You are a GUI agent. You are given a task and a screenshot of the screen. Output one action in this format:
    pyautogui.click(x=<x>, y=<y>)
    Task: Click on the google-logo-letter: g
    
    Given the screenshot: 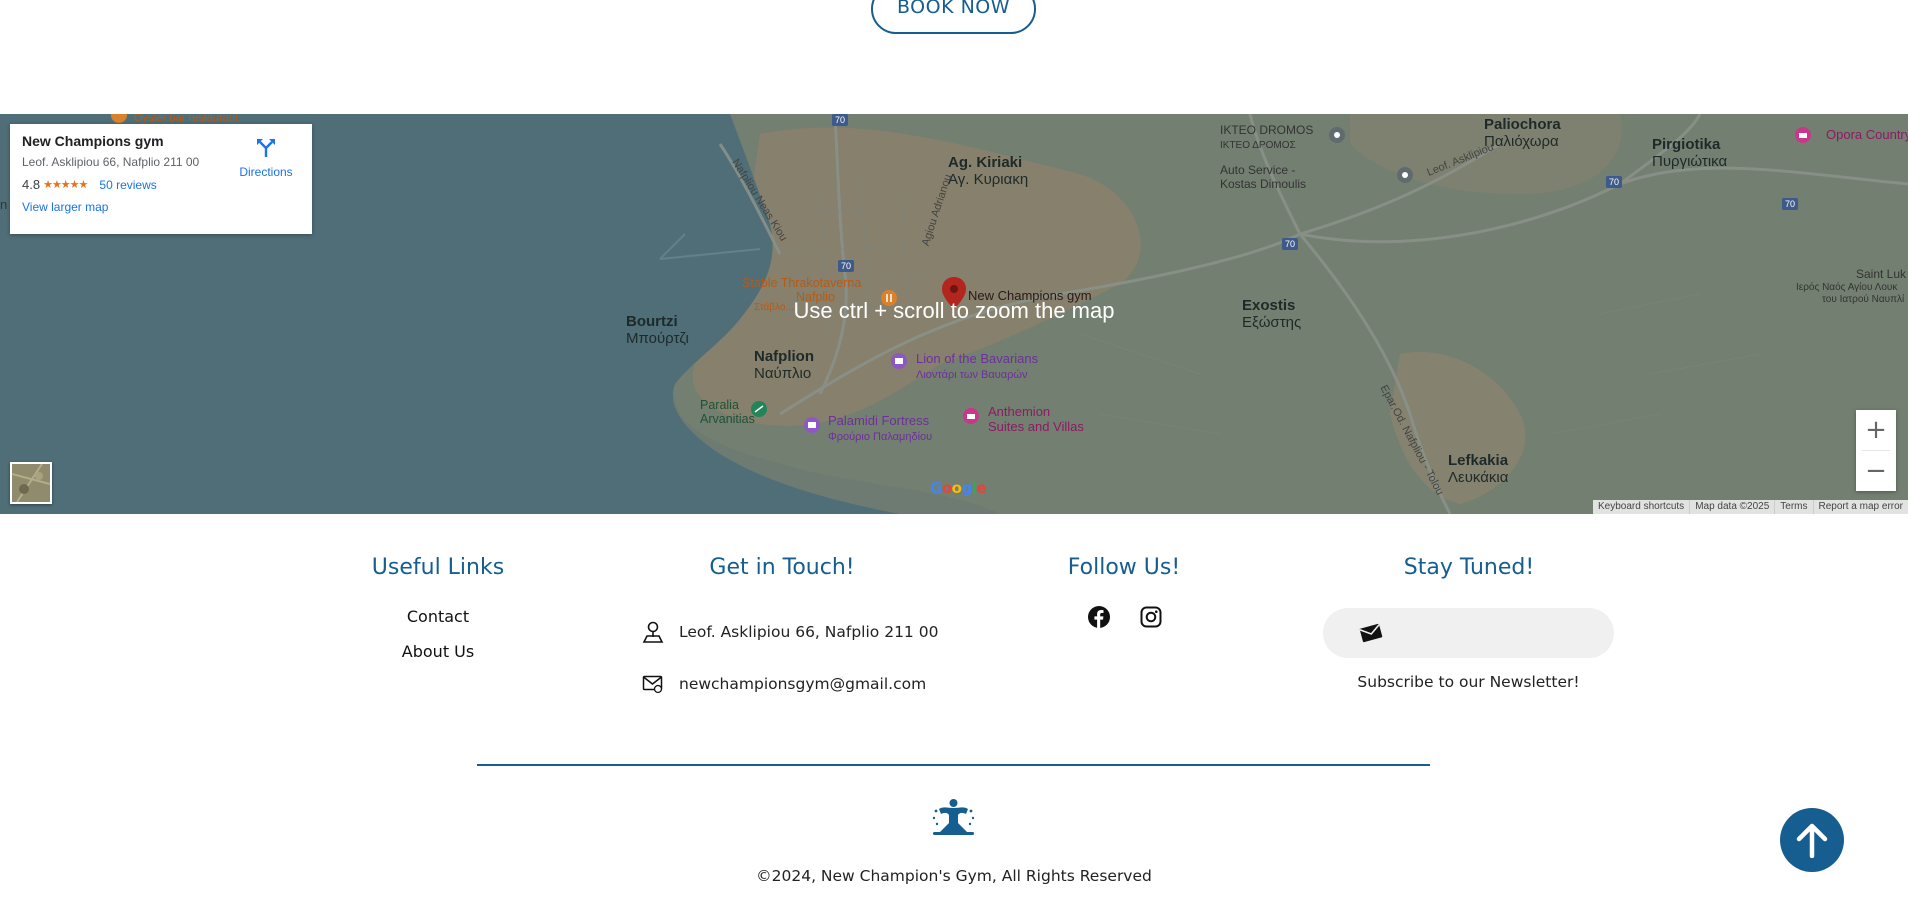 What is the action you would take?
    pyautogui.click(x=966, y=488)
    